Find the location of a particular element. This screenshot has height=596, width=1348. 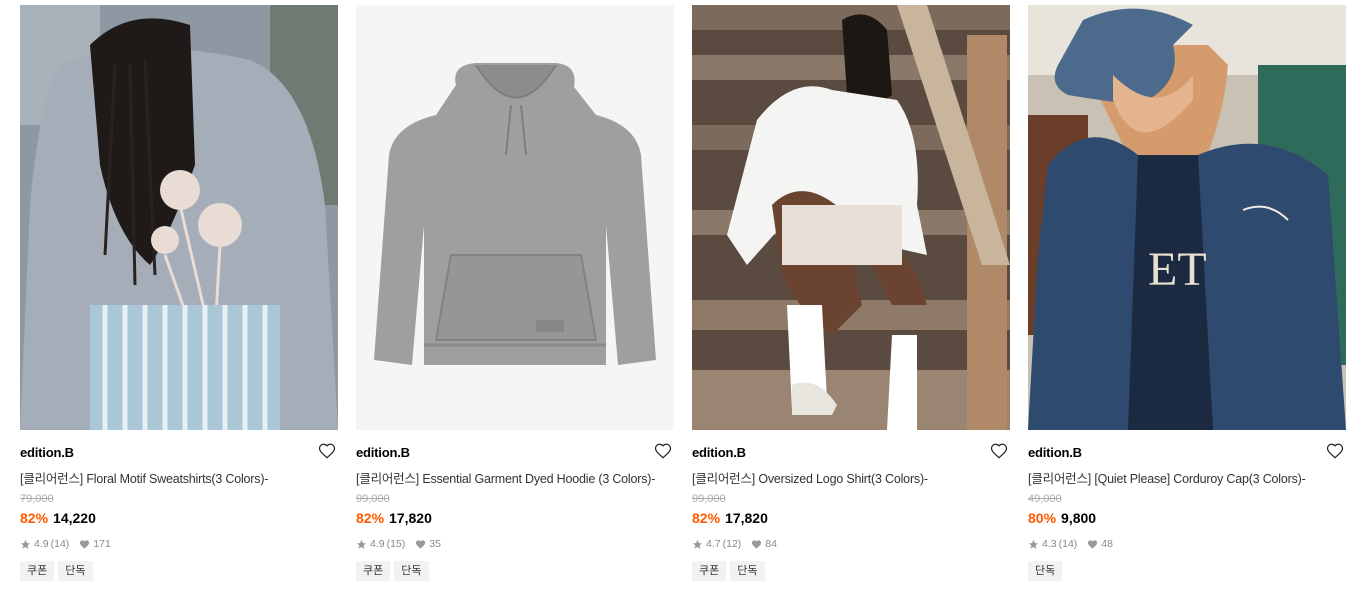

product-meta: 4.9 (15) 35 is located at coordinates (398, 544).